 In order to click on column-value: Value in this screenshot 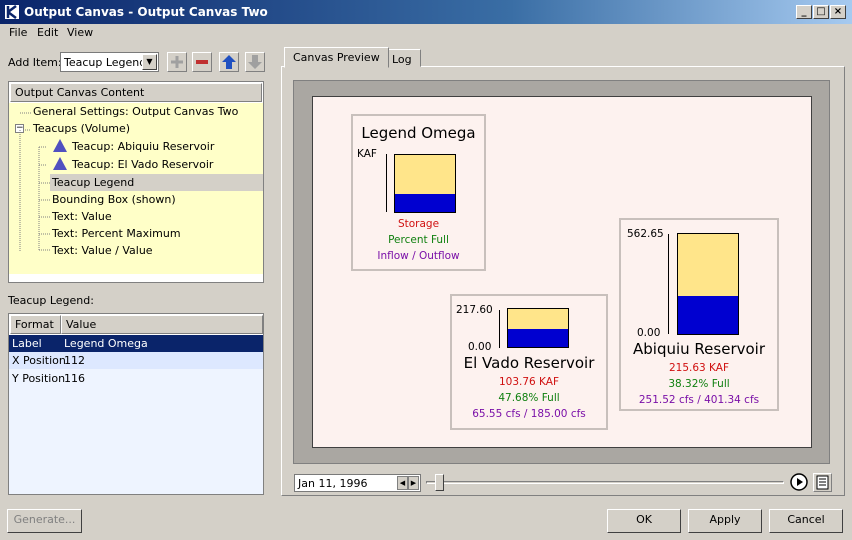, I will do `click(162, 324)`.